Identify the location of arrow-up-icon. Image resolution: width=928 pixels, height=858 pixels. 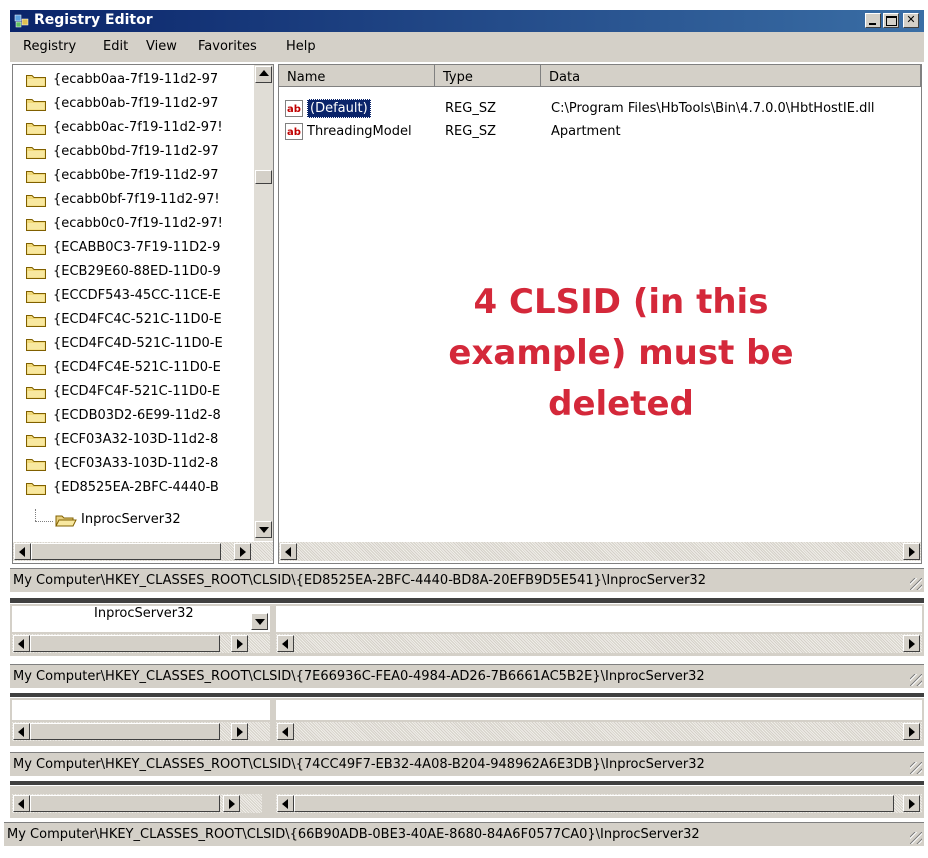
(264, 73).